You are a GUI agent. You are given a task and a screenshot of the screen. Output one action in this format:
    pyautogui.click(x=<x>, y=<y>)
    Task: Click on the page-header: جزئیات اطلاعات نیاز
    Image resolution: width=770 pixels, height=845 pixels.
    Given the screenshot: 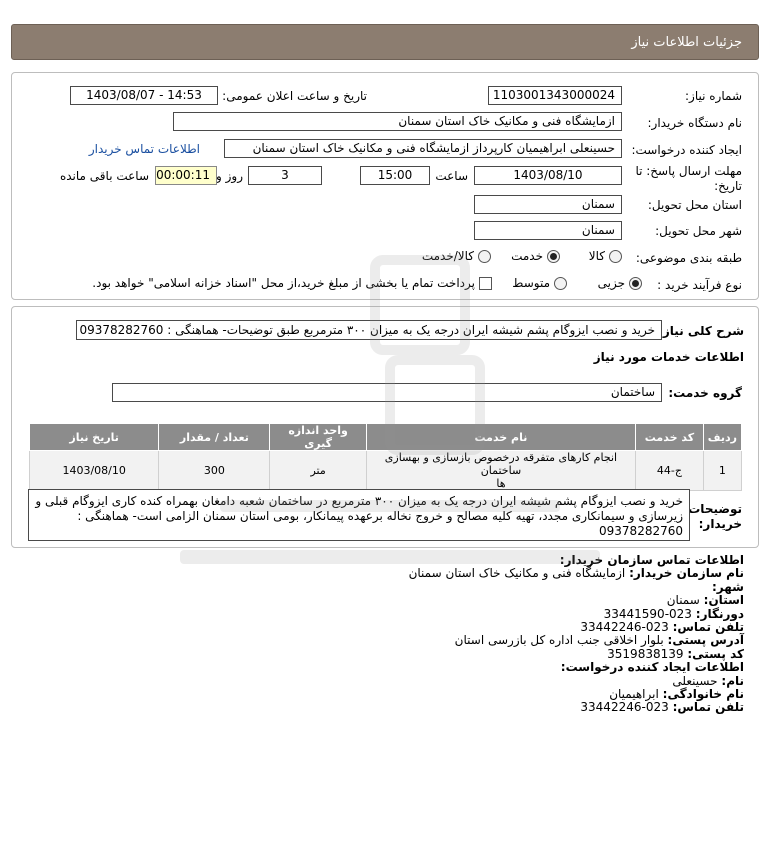 What is the action you would take?
    pyautogui.click(x=385, y=42)
    